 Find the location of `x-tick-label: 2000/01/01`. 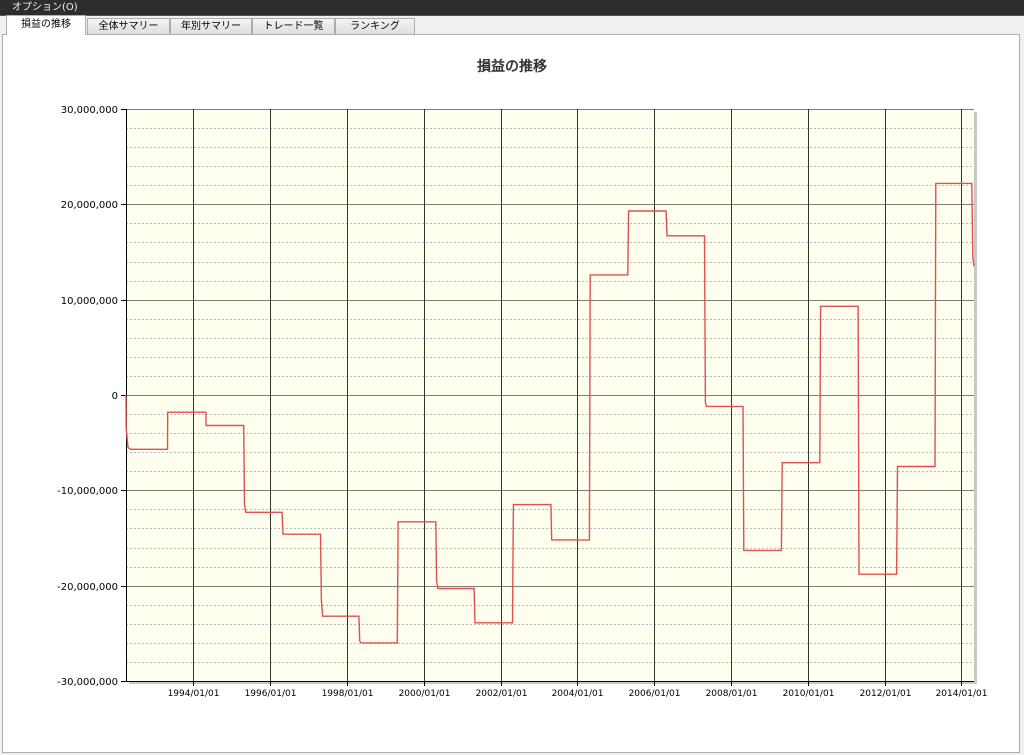

x-tick-label: 2000/01/01 is located at coordinates (425, 694).